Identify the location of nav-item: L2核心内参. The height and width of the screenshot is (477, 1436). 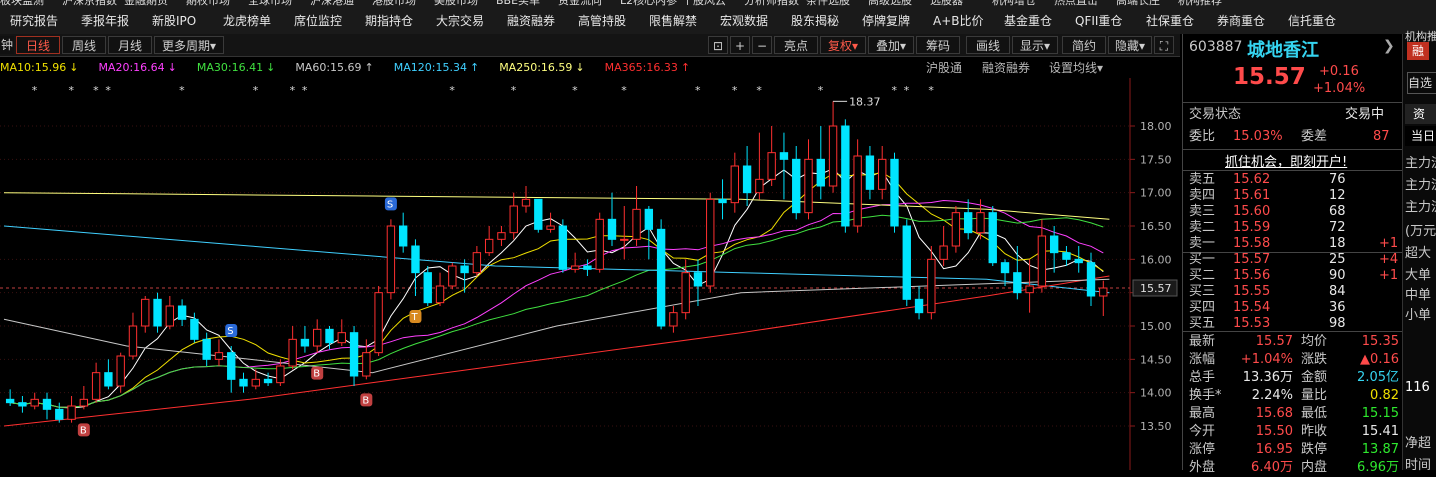
(651, 4).